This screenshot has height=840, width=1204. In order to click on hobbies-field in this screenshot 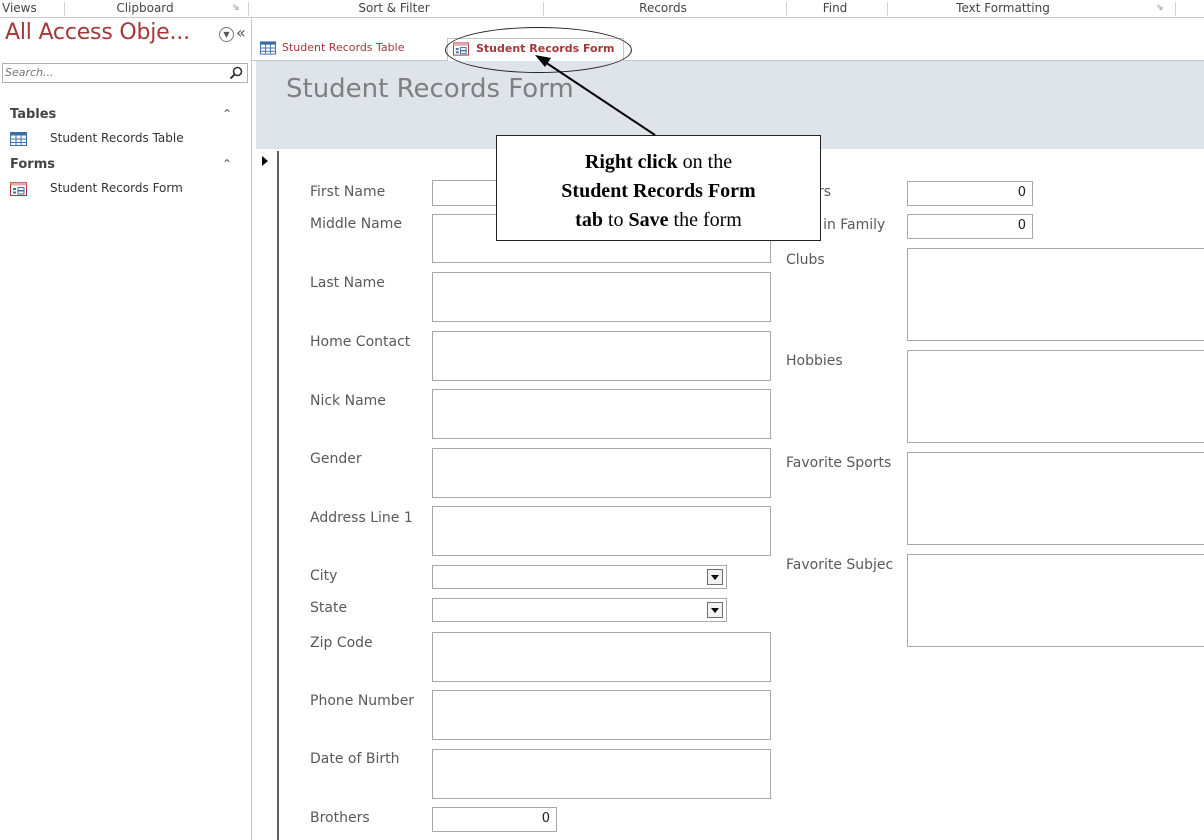, I will do `click(1055, 396)`.